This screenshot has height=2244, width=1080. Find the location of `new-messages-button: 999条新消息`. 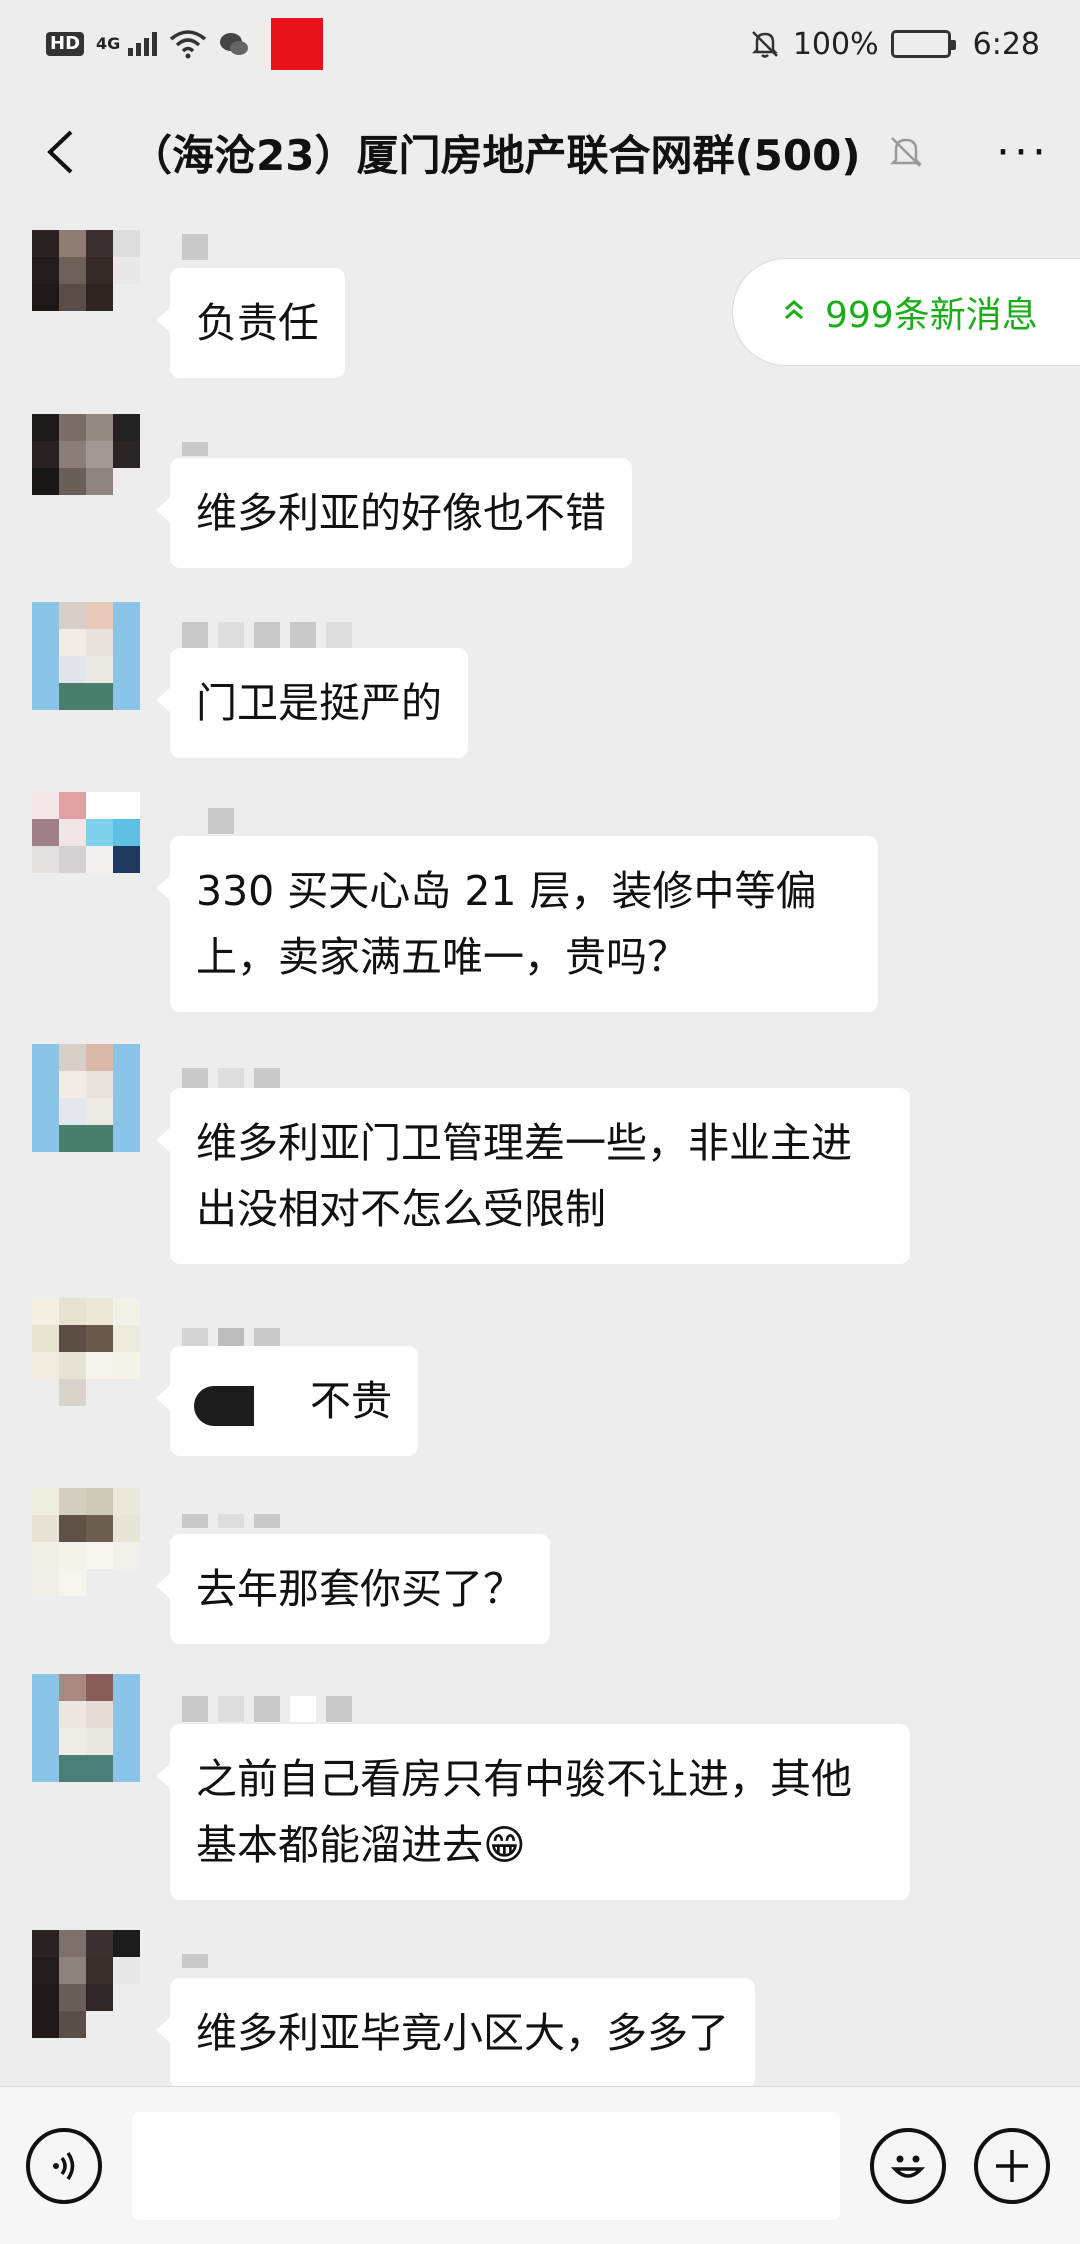

new-messages-button: 999条新消息 is located at coordinates (906, 312).